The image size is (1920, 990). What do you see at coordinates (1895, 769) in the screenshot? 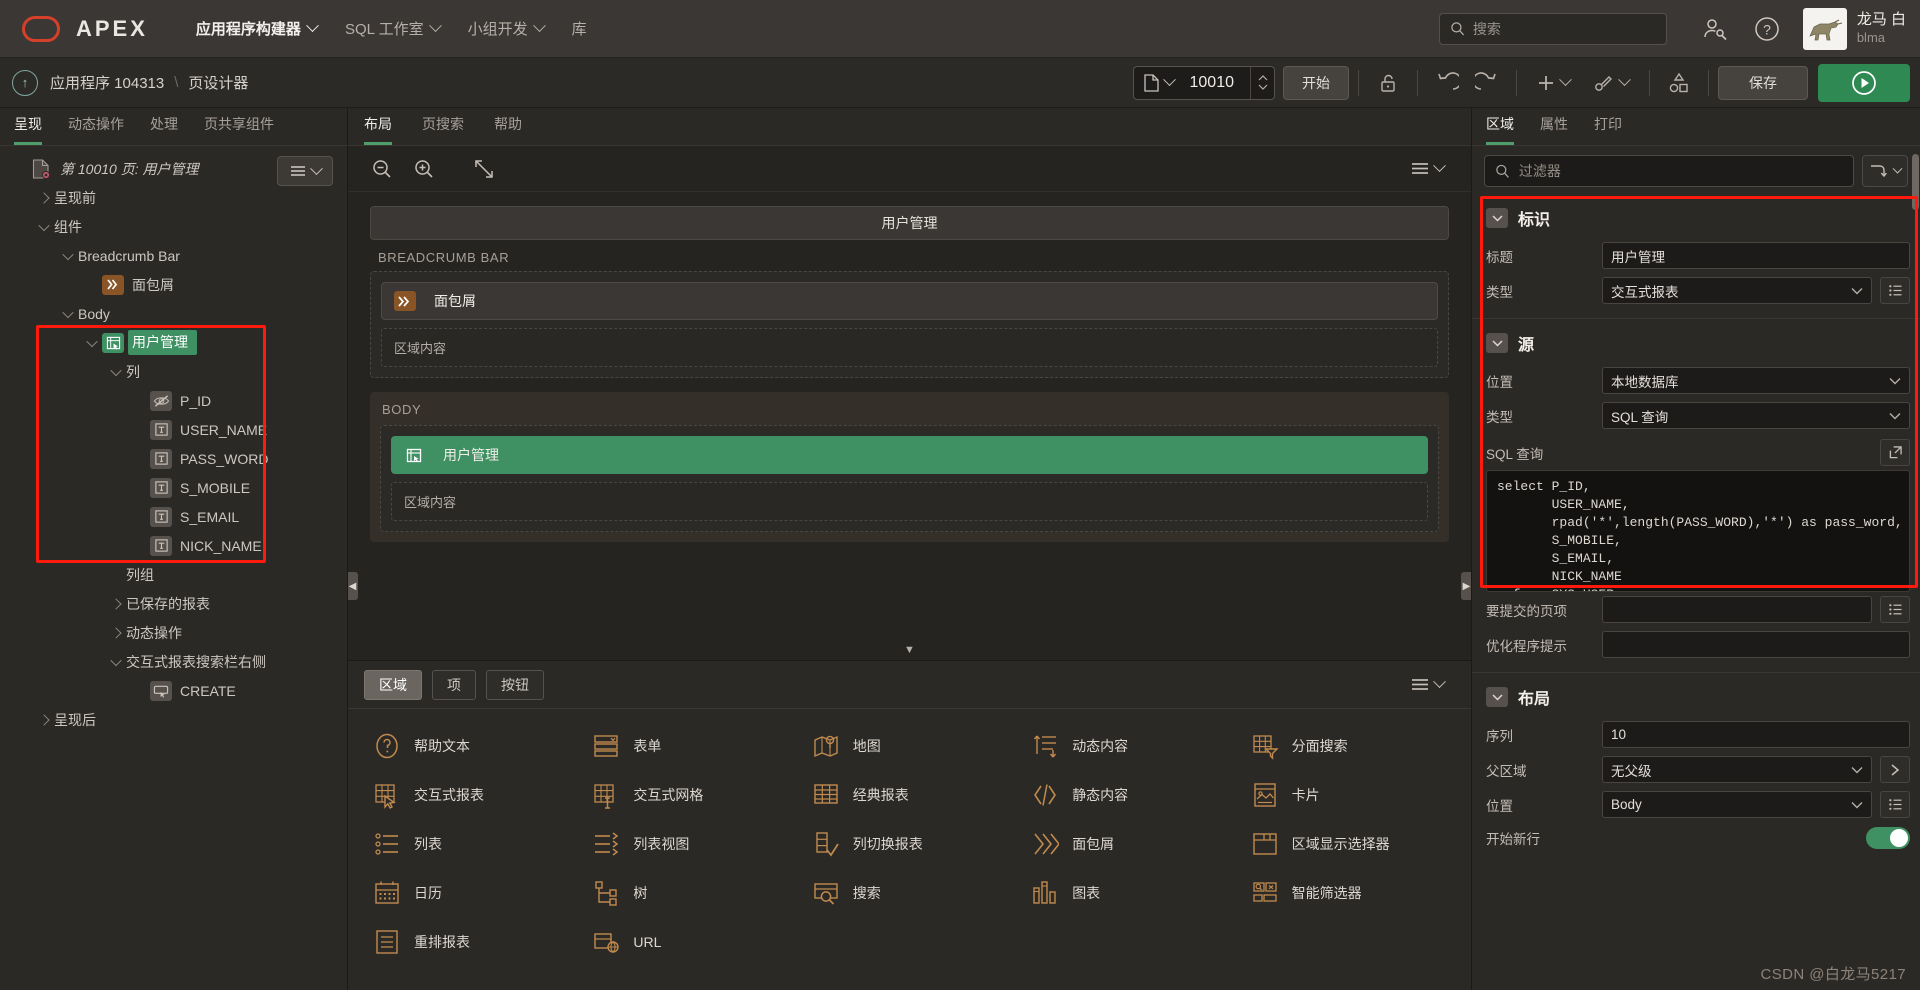
I see `property-goto-button` at bounding box center [1895, 769].